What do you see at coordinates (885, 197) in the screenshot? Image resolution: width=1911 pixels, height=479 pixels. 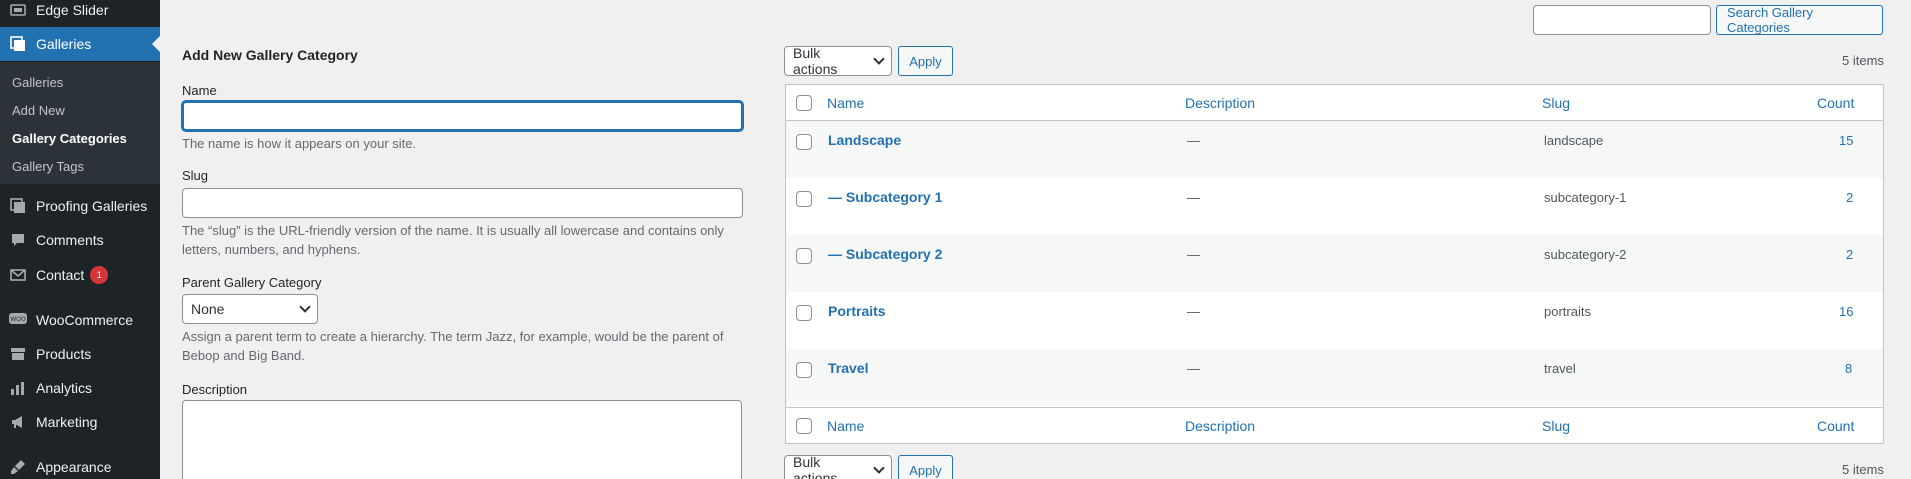 I see `category-name-link: — Subcategory 1` at bounding box center [885, 197].